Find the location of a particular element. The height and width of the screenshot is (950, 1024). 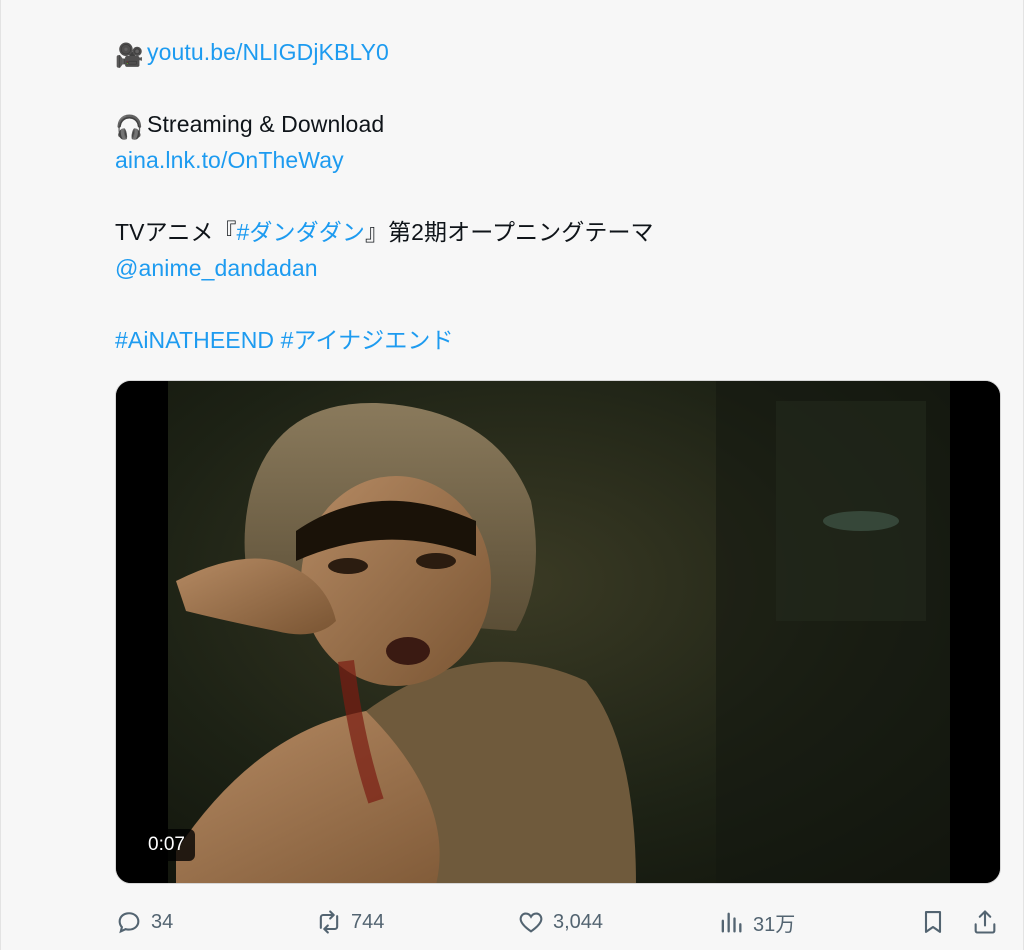

headphones-icon: 🎧 is located at coordinates (129, 127).